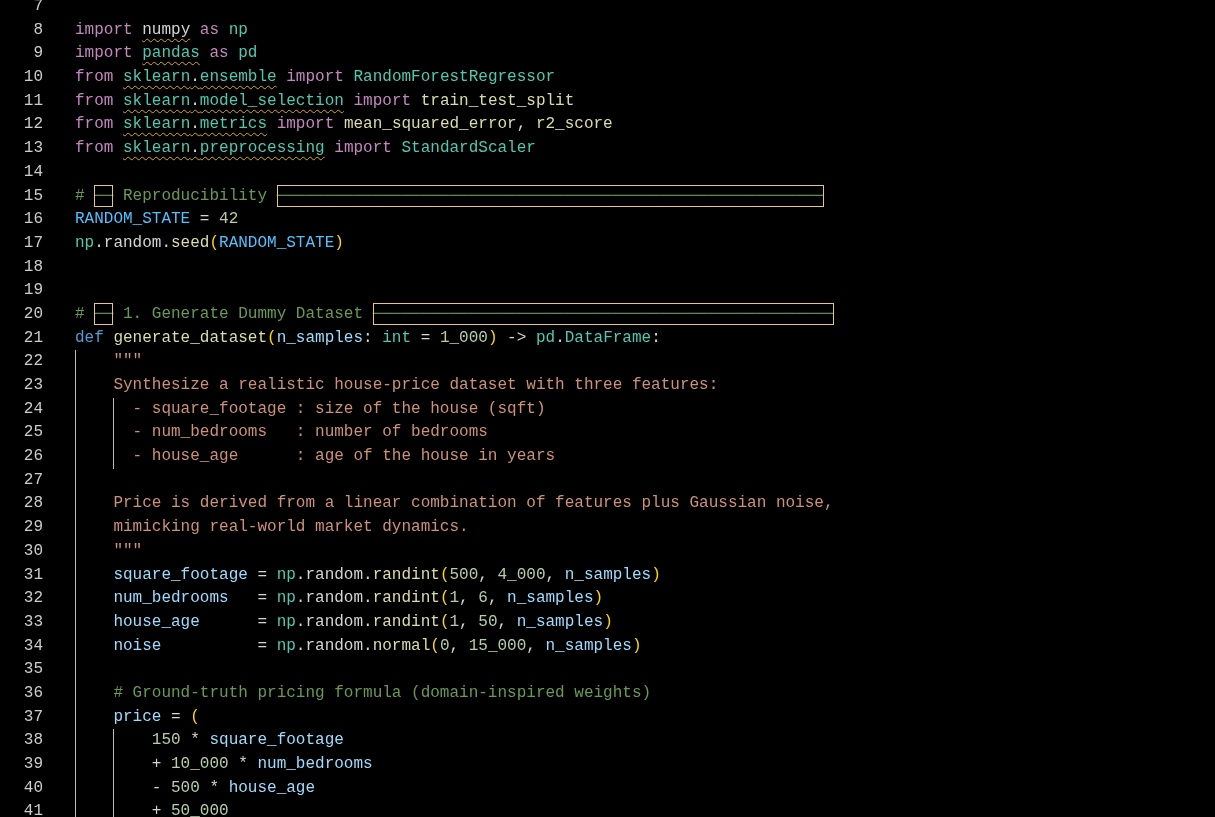 The height and width of the screenshot is (817, 1215). What do you see at coordinates (32, 551) in the screenshot?
I see `line-number: 30` at bounding box center [32, 551].